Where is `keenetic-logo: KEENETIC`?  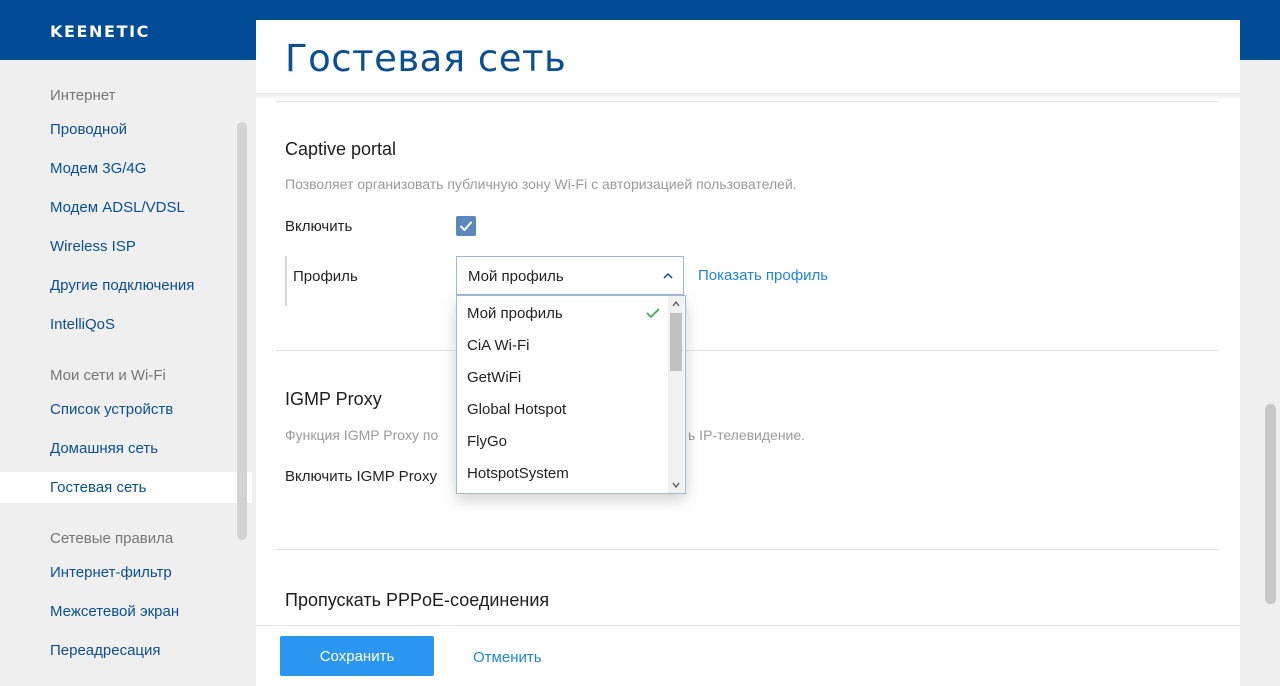 keenetic-logo: KEENETIC is located at coordinates (100, 31).